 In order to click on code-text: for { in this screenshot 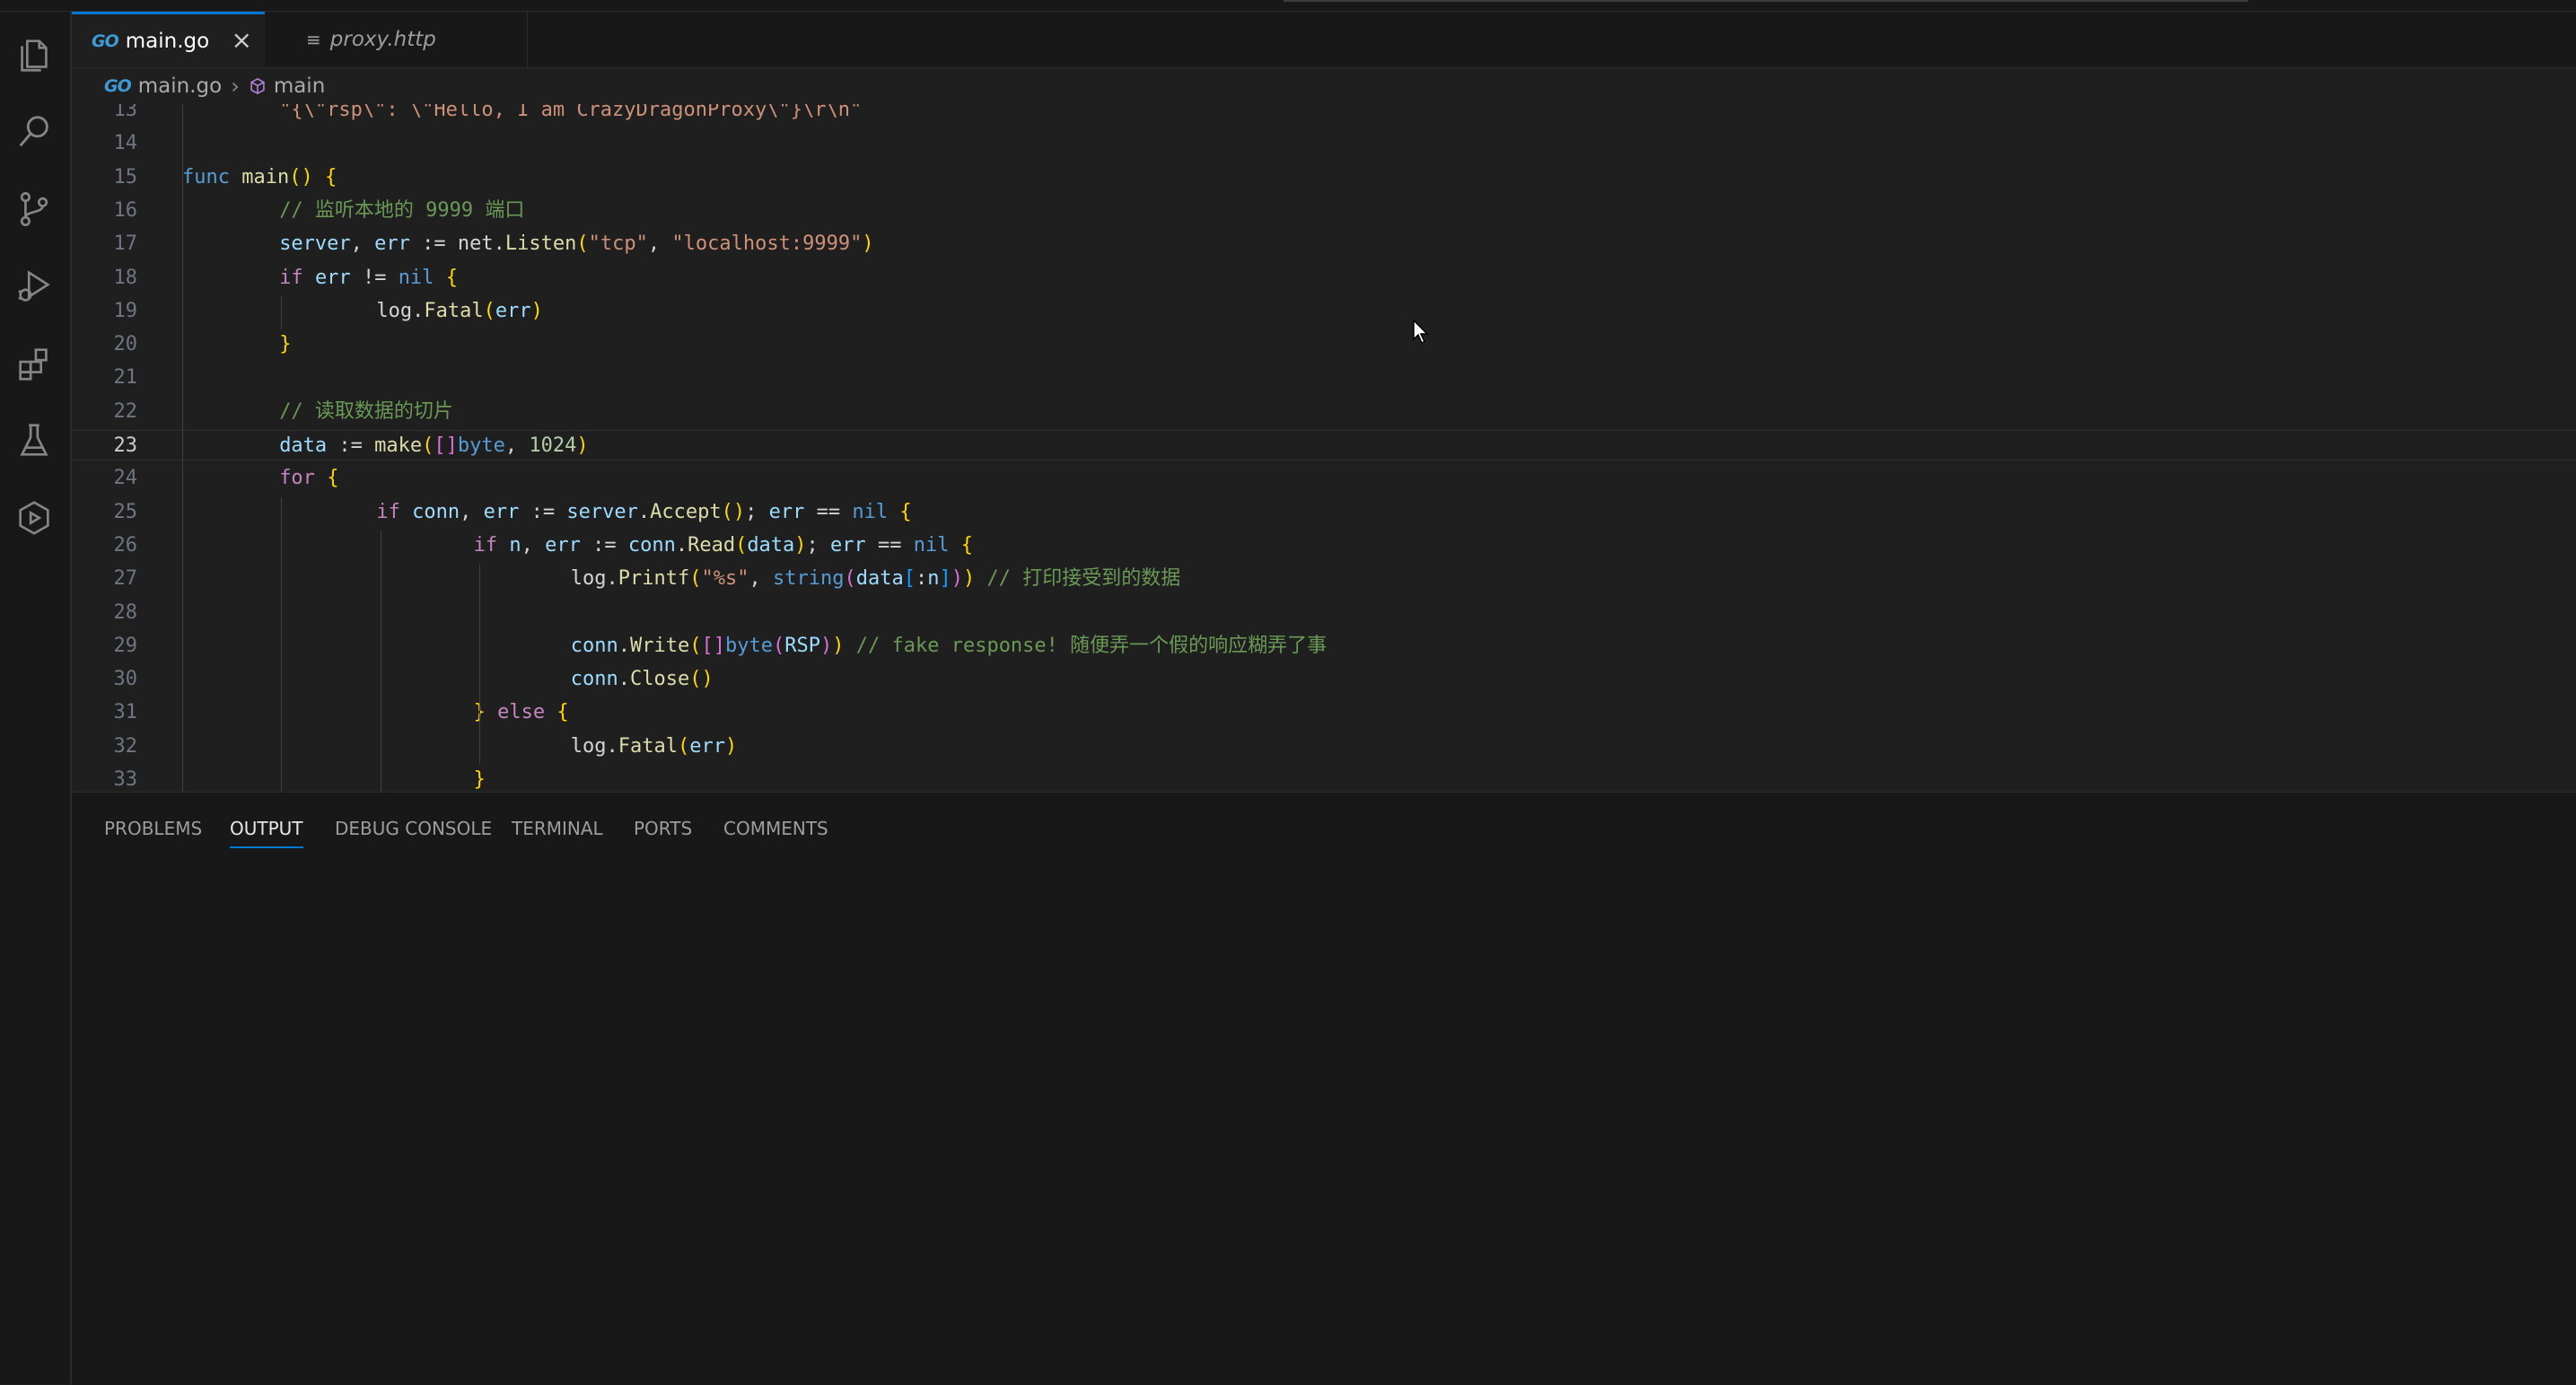, I will do `click(309, 479)`.